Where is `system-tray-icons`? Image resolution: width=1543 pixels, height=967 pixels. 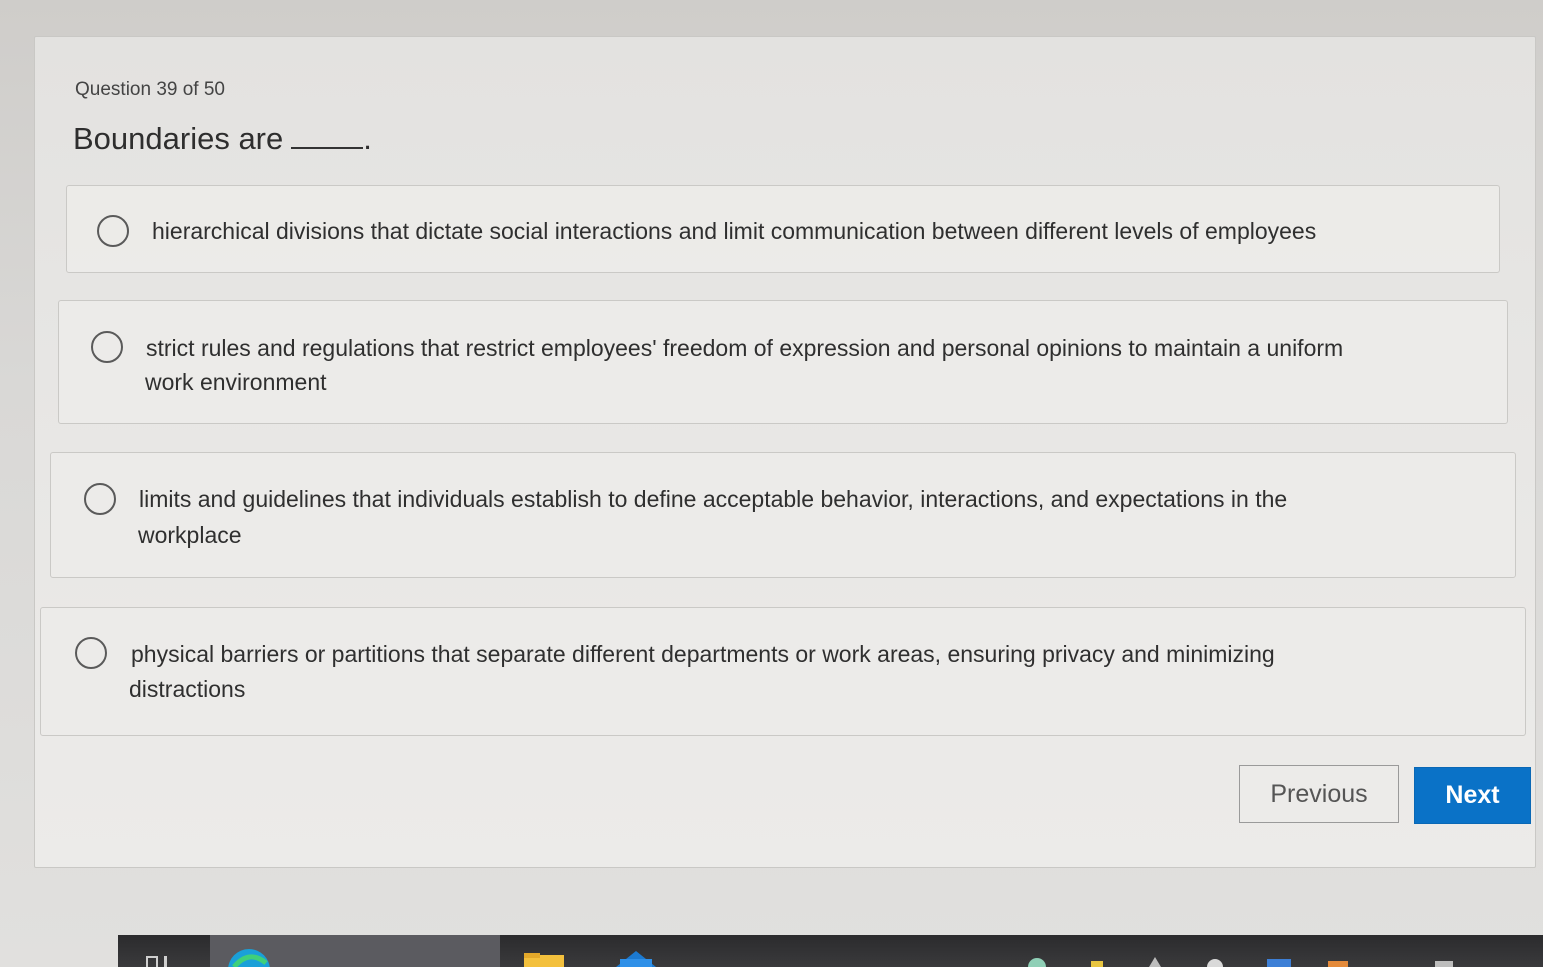 system-tray-icons is located at coordinates (1253, 961).